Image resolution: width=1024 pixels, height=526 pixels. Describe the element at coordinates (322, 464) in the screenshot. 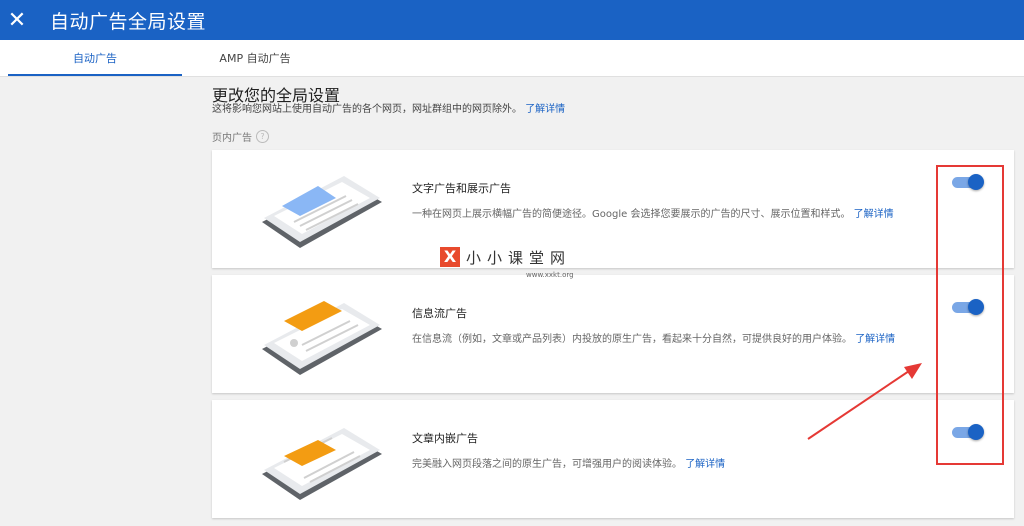

I see `in-article-ads-illustration` at that location.